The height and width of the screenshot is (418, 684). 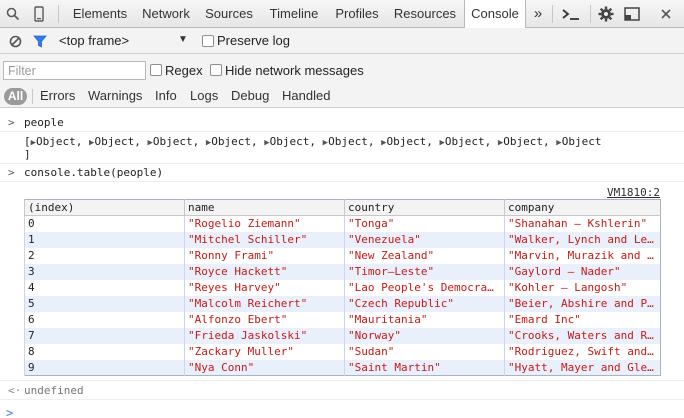 I want to click on table-cell: "Rogelio Ziemann", so click(x=264, y=223).